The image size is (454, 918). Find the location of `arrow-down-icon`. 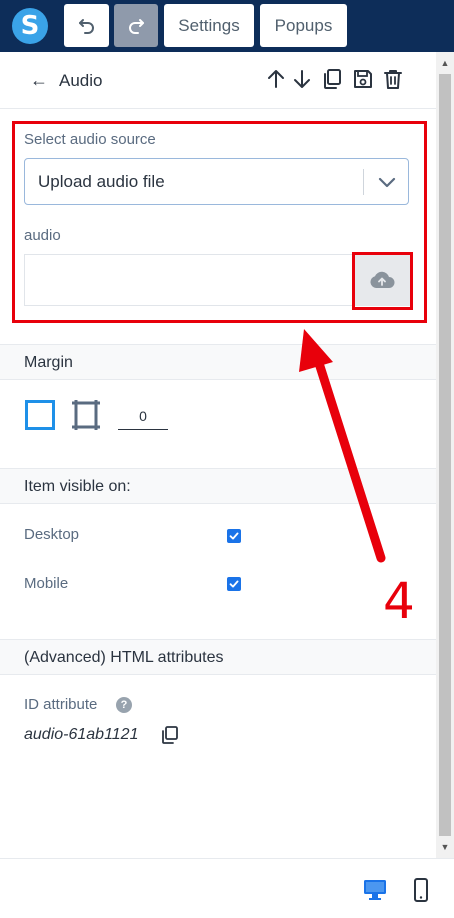

arrow-down-icon is located at coordinates (302, 79).